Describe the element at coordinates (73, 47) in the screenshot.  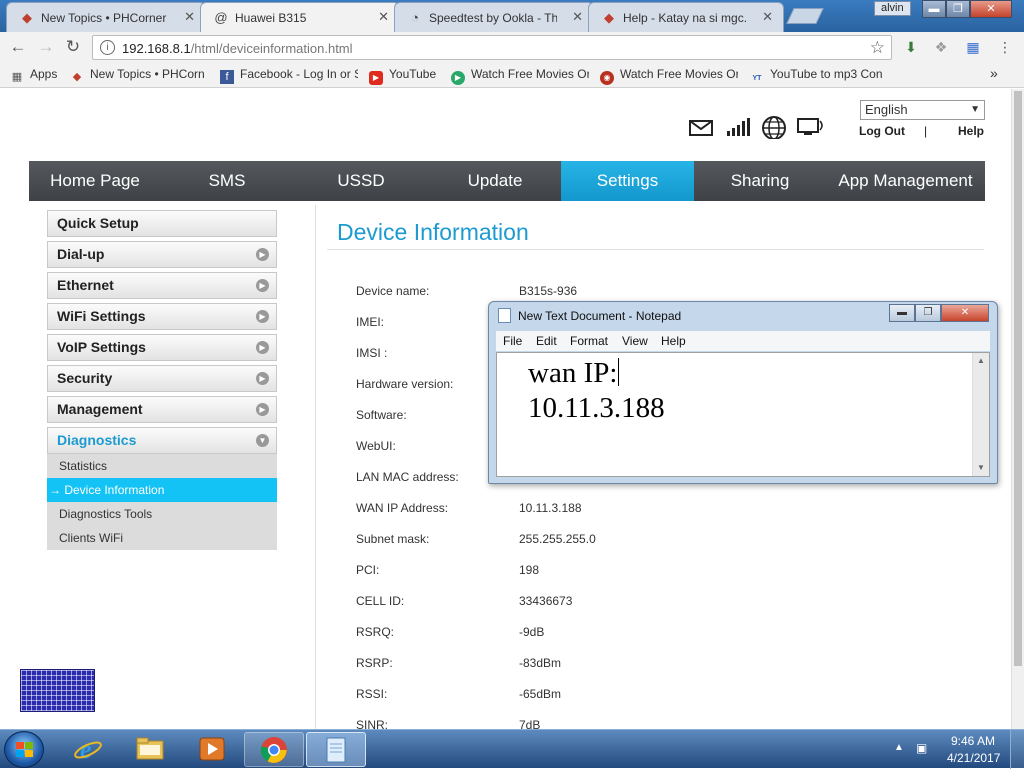
I see `reload-icon: ↻` at that location.